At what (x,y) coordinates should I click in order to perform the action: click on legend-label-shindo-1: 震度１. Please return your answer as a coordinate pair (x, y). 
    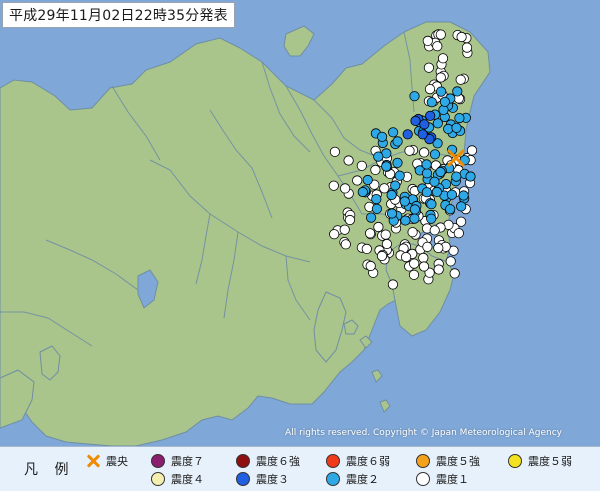
    Looking at the image, I should click on (452, 479).